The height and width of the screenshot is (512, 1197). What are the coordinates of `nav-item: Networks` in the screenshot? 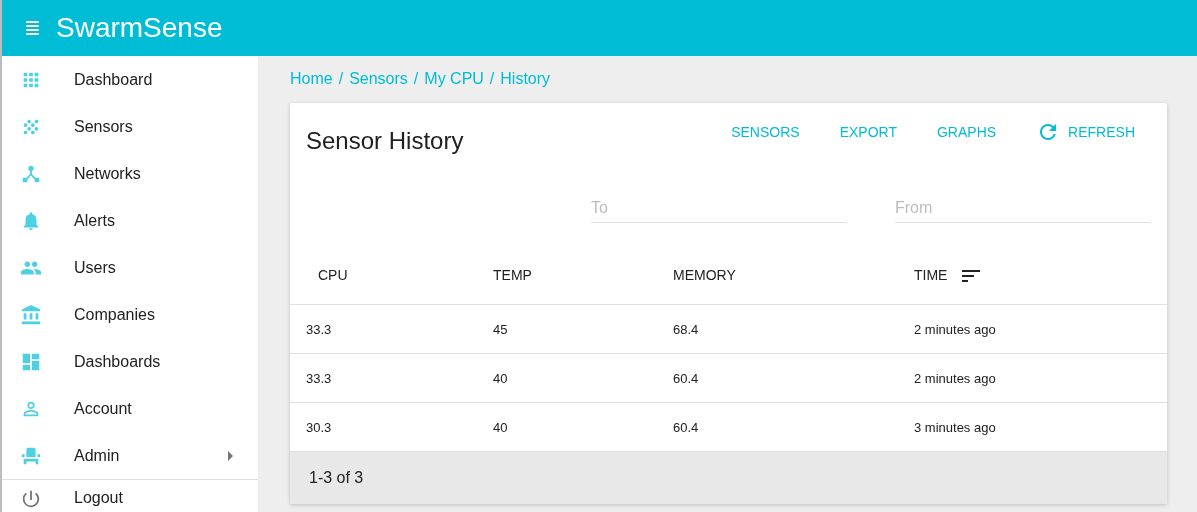 It's located at (130, 173).